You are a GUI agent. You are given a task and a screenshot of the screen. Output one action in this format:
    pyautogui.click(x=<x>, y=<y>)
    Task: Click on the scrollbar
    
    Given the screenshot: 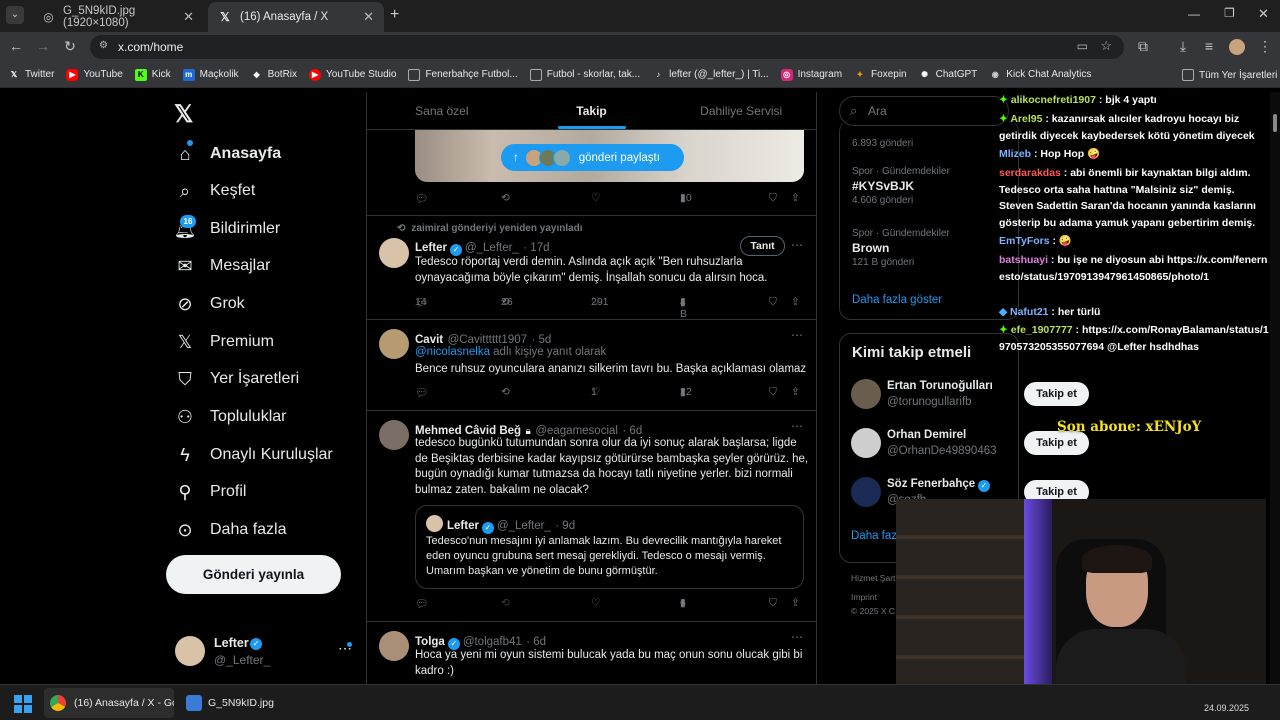 What is the action you would take?
    pyautogui.click(x=1275, y=388)
    